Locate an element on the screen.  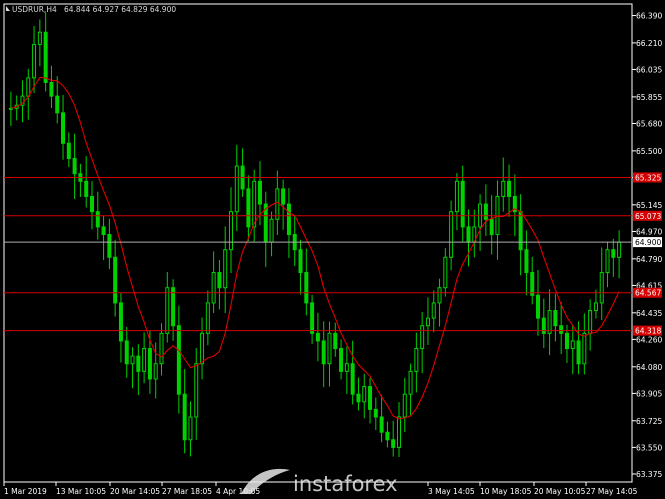
current-price-label: 64.900 is located at coordinates (648, 242).